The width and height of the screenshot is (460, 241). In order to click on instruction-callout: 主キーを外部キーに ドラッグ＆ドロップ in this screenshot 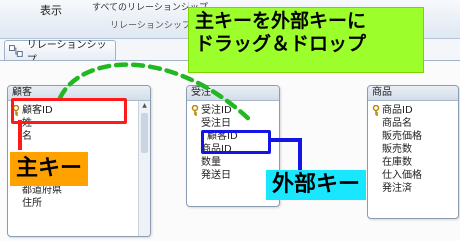, I will do `click(306, 40)`.